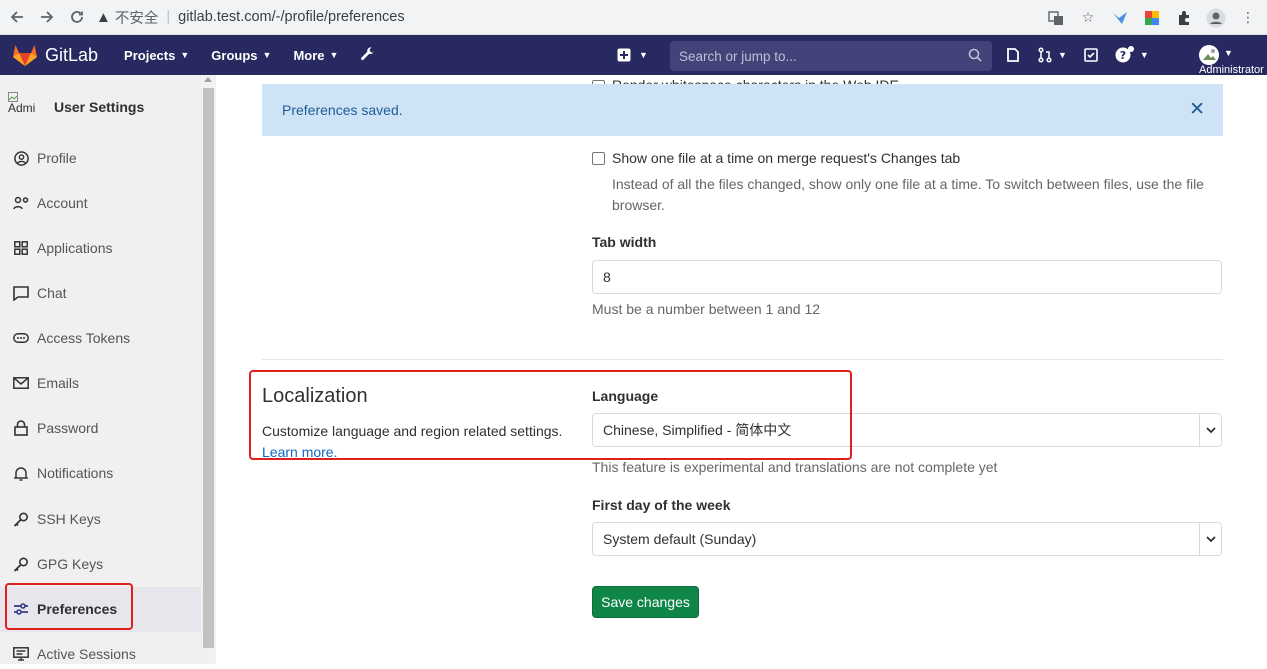 The image size is (1267, 669). I want to click on save-changes-button: Save changes, so click(645, 602).